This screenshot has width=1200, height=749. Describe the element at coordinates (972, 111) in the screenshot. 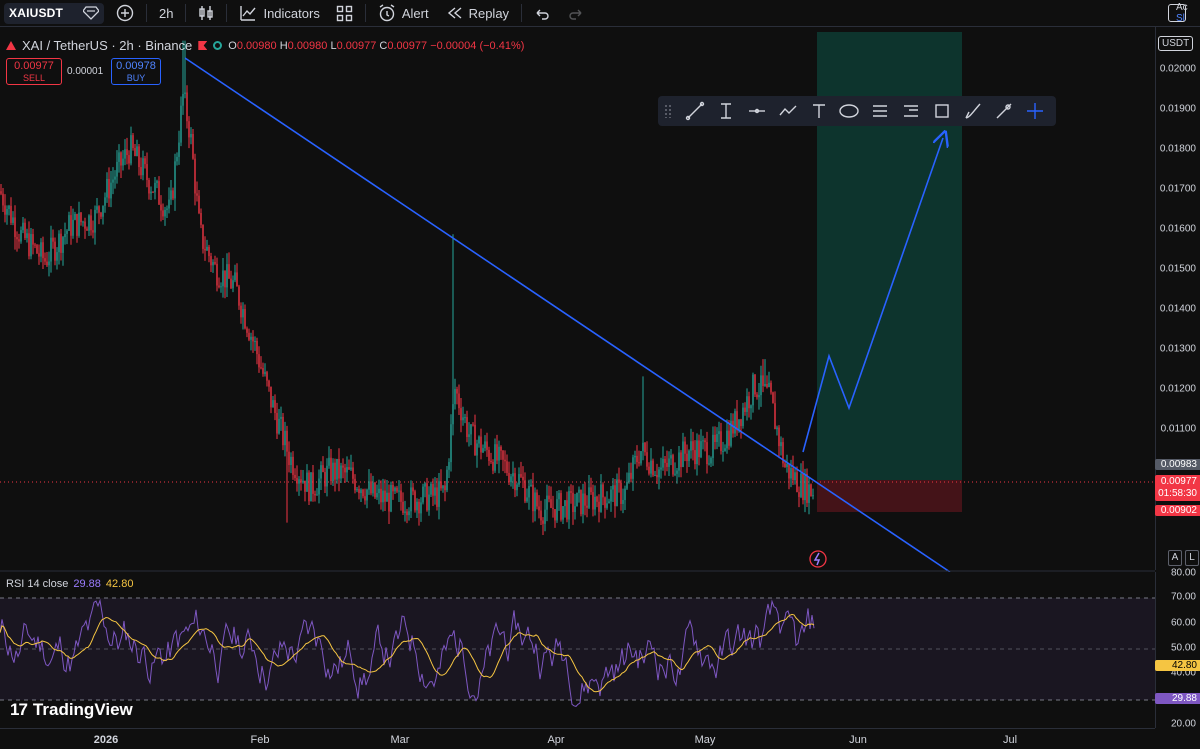

I see `brush-icon` at that location.